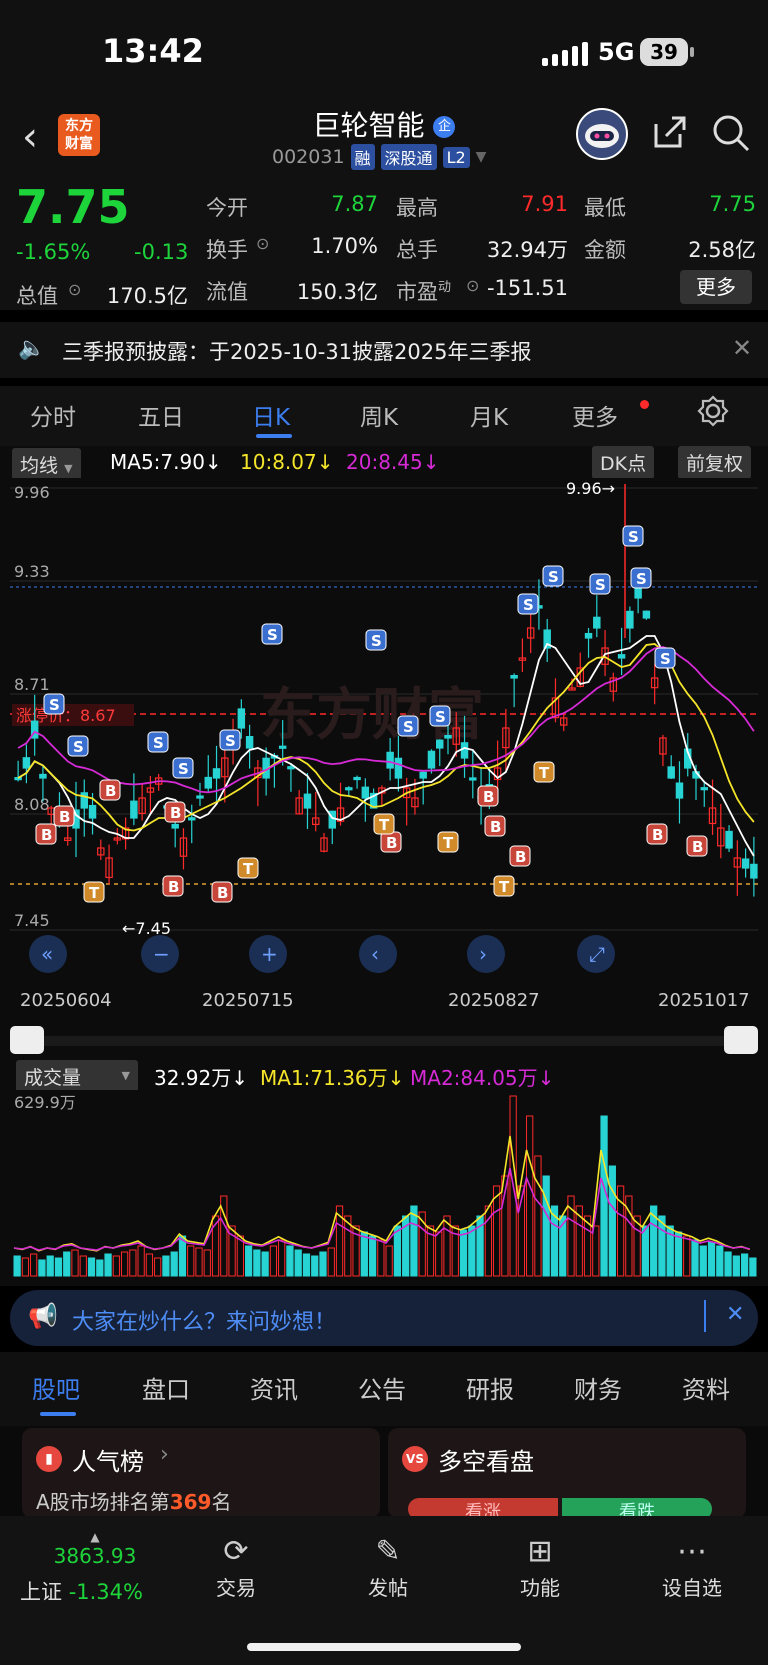 The width and height of the screenshot is (768, 1665). What do you see at coordinates (490, 1387) in the screenshot?
I see `tab-research: 研报` at bounding box center [490, 1387].